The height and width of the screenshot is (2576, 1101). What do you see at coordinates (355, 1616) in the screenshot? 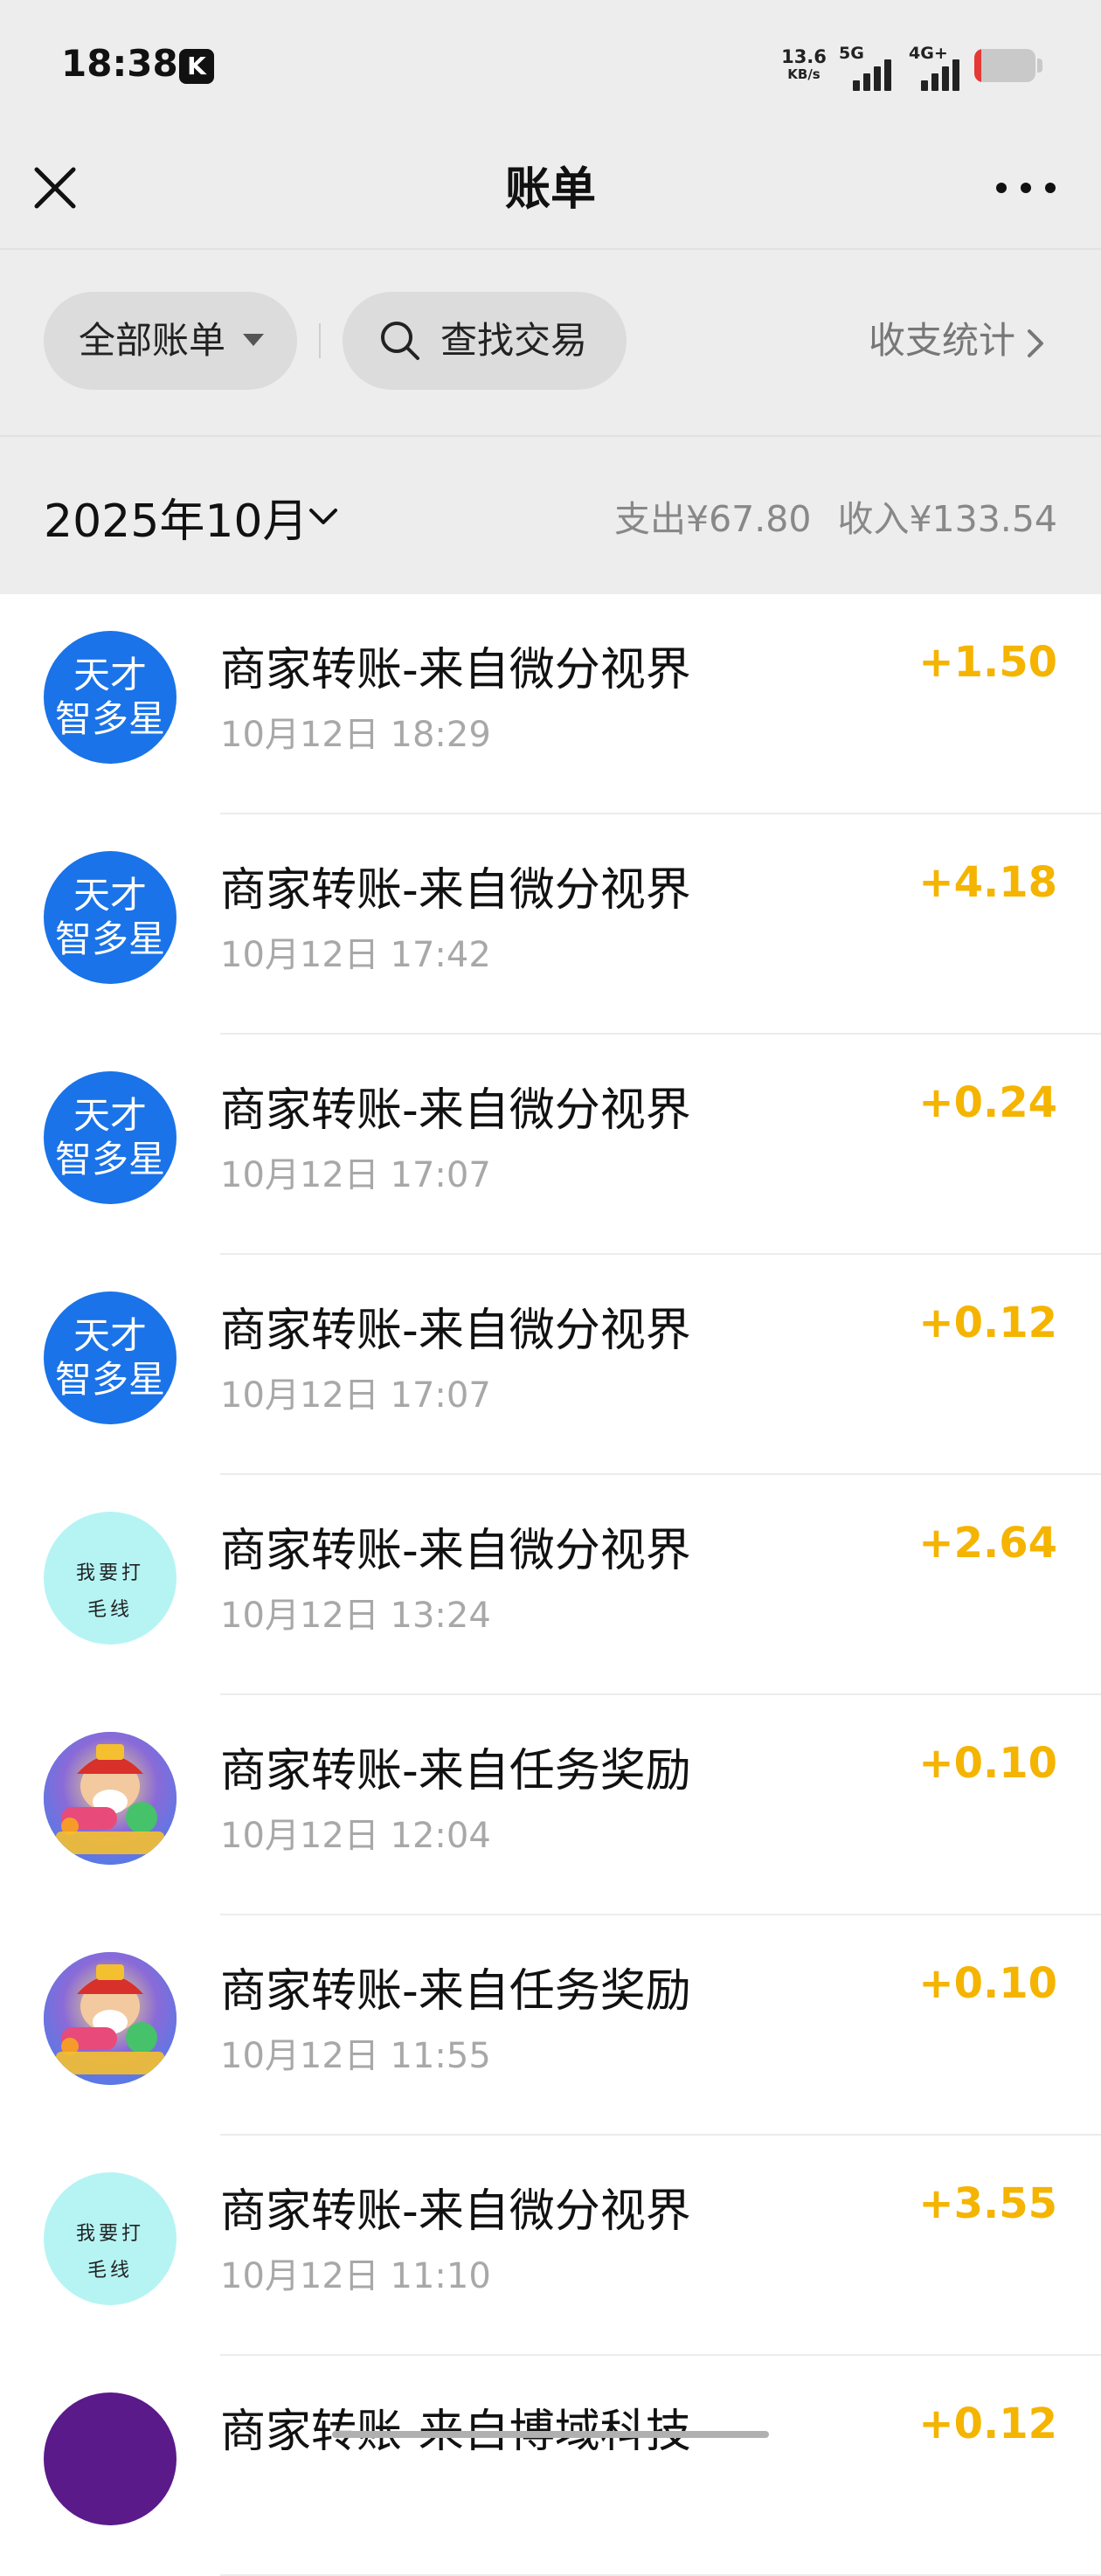
I see `transaction-time: 10月12日 13:24` at bounding box center [355, 1616].